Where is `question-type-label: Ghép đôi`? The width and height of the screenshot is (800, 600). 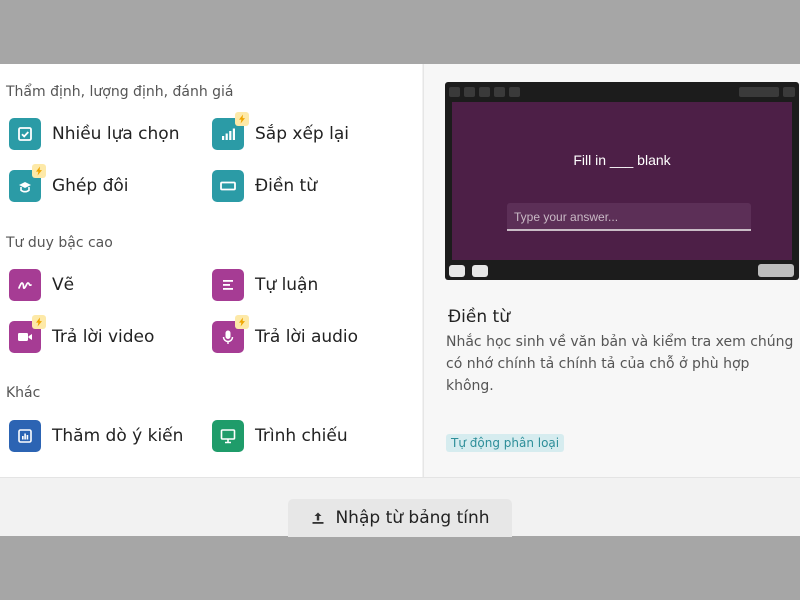
question-type-label: Ghép đôi is located at coordinates (90, 186).